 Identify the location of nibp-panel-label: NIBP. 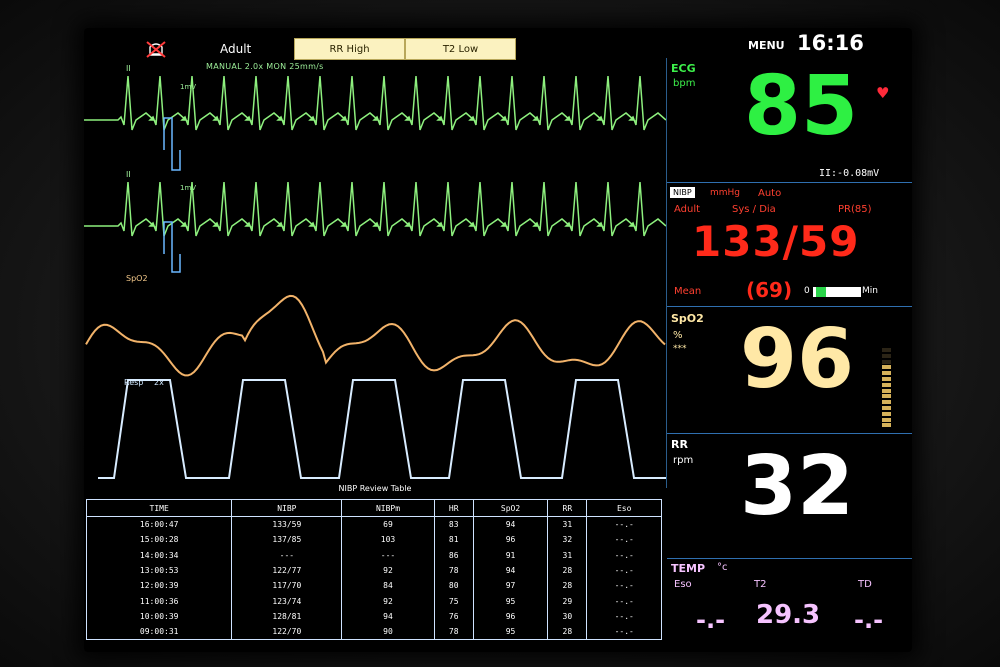
(682, 192).